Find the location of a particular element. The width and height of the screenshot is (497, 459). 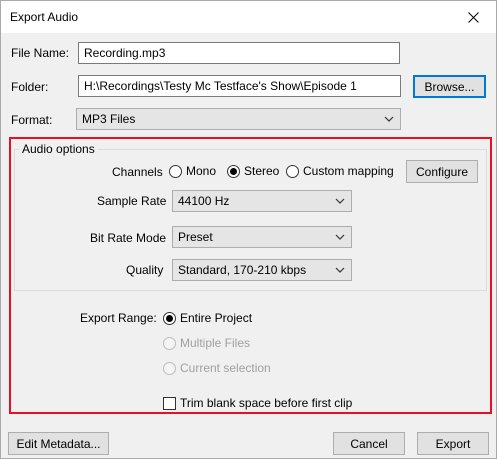

channels-stereo-radio: Stereo is located at coordinates (253, 171).